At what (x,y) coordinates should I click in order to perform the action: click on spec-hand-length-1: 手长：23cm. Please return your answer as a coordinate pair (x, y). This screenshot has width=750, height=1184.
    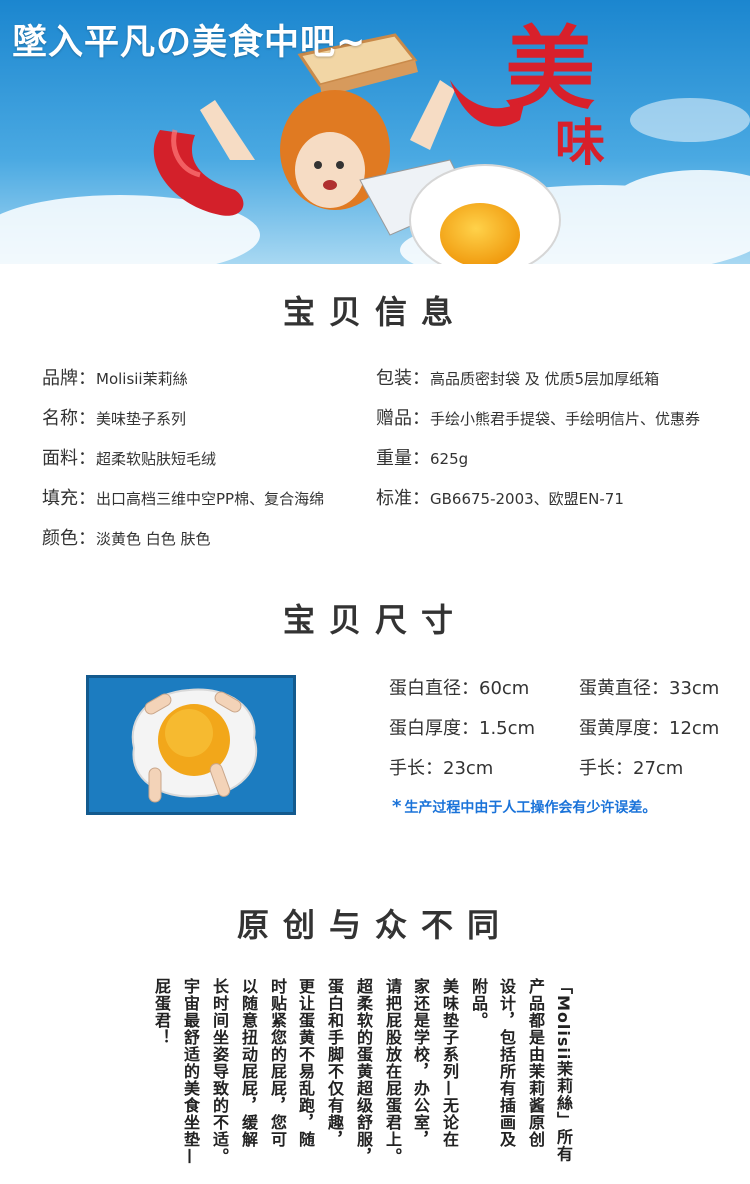
    Looking at the image, I should click on (441, 768).